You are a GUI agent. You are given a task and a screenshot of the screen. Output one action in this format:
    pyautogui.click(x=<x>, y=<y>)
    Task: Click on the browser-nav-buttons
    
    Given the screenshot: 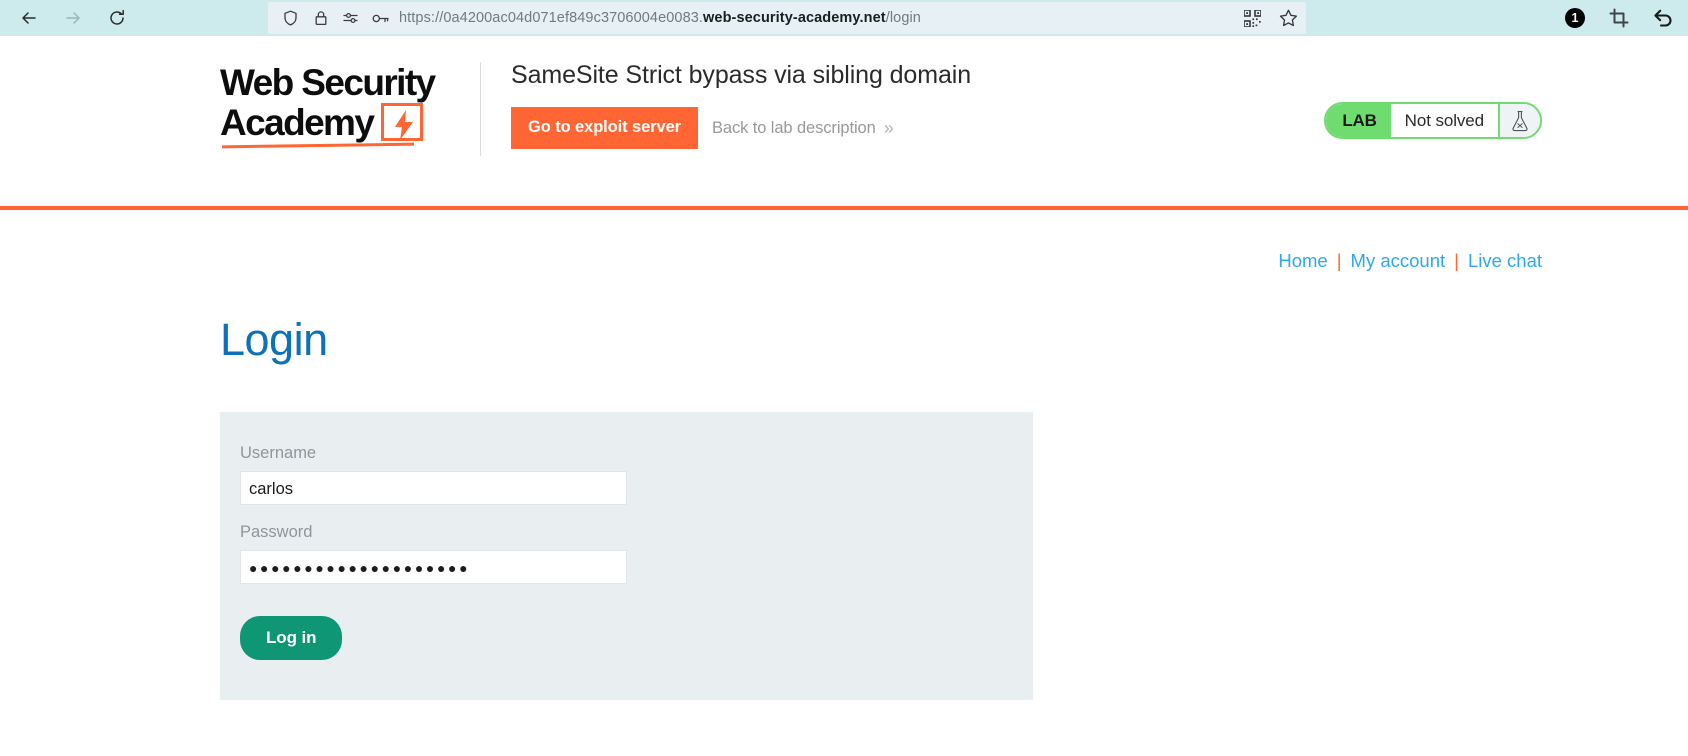 What is the action you would take?
    pyautogui.click(x=73, y=18)
    